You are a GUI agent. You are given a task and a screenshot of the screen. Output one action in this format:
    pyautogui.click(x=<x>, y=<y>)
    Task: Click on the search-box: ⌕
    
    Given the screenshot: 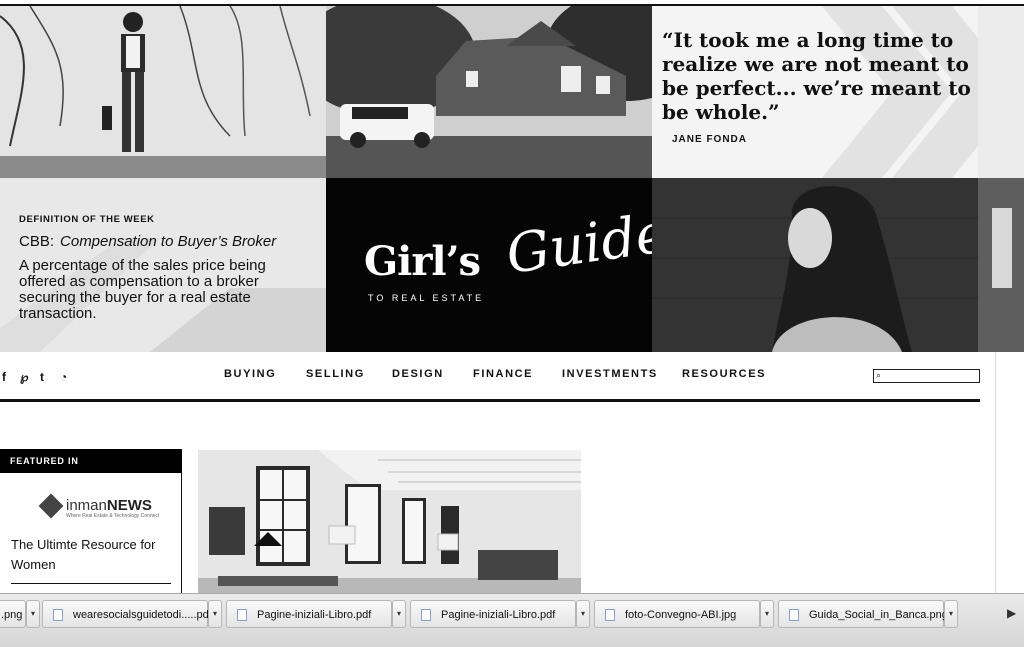 What is the action you would take?
    pyautogui.click(x=926, y=378)
    